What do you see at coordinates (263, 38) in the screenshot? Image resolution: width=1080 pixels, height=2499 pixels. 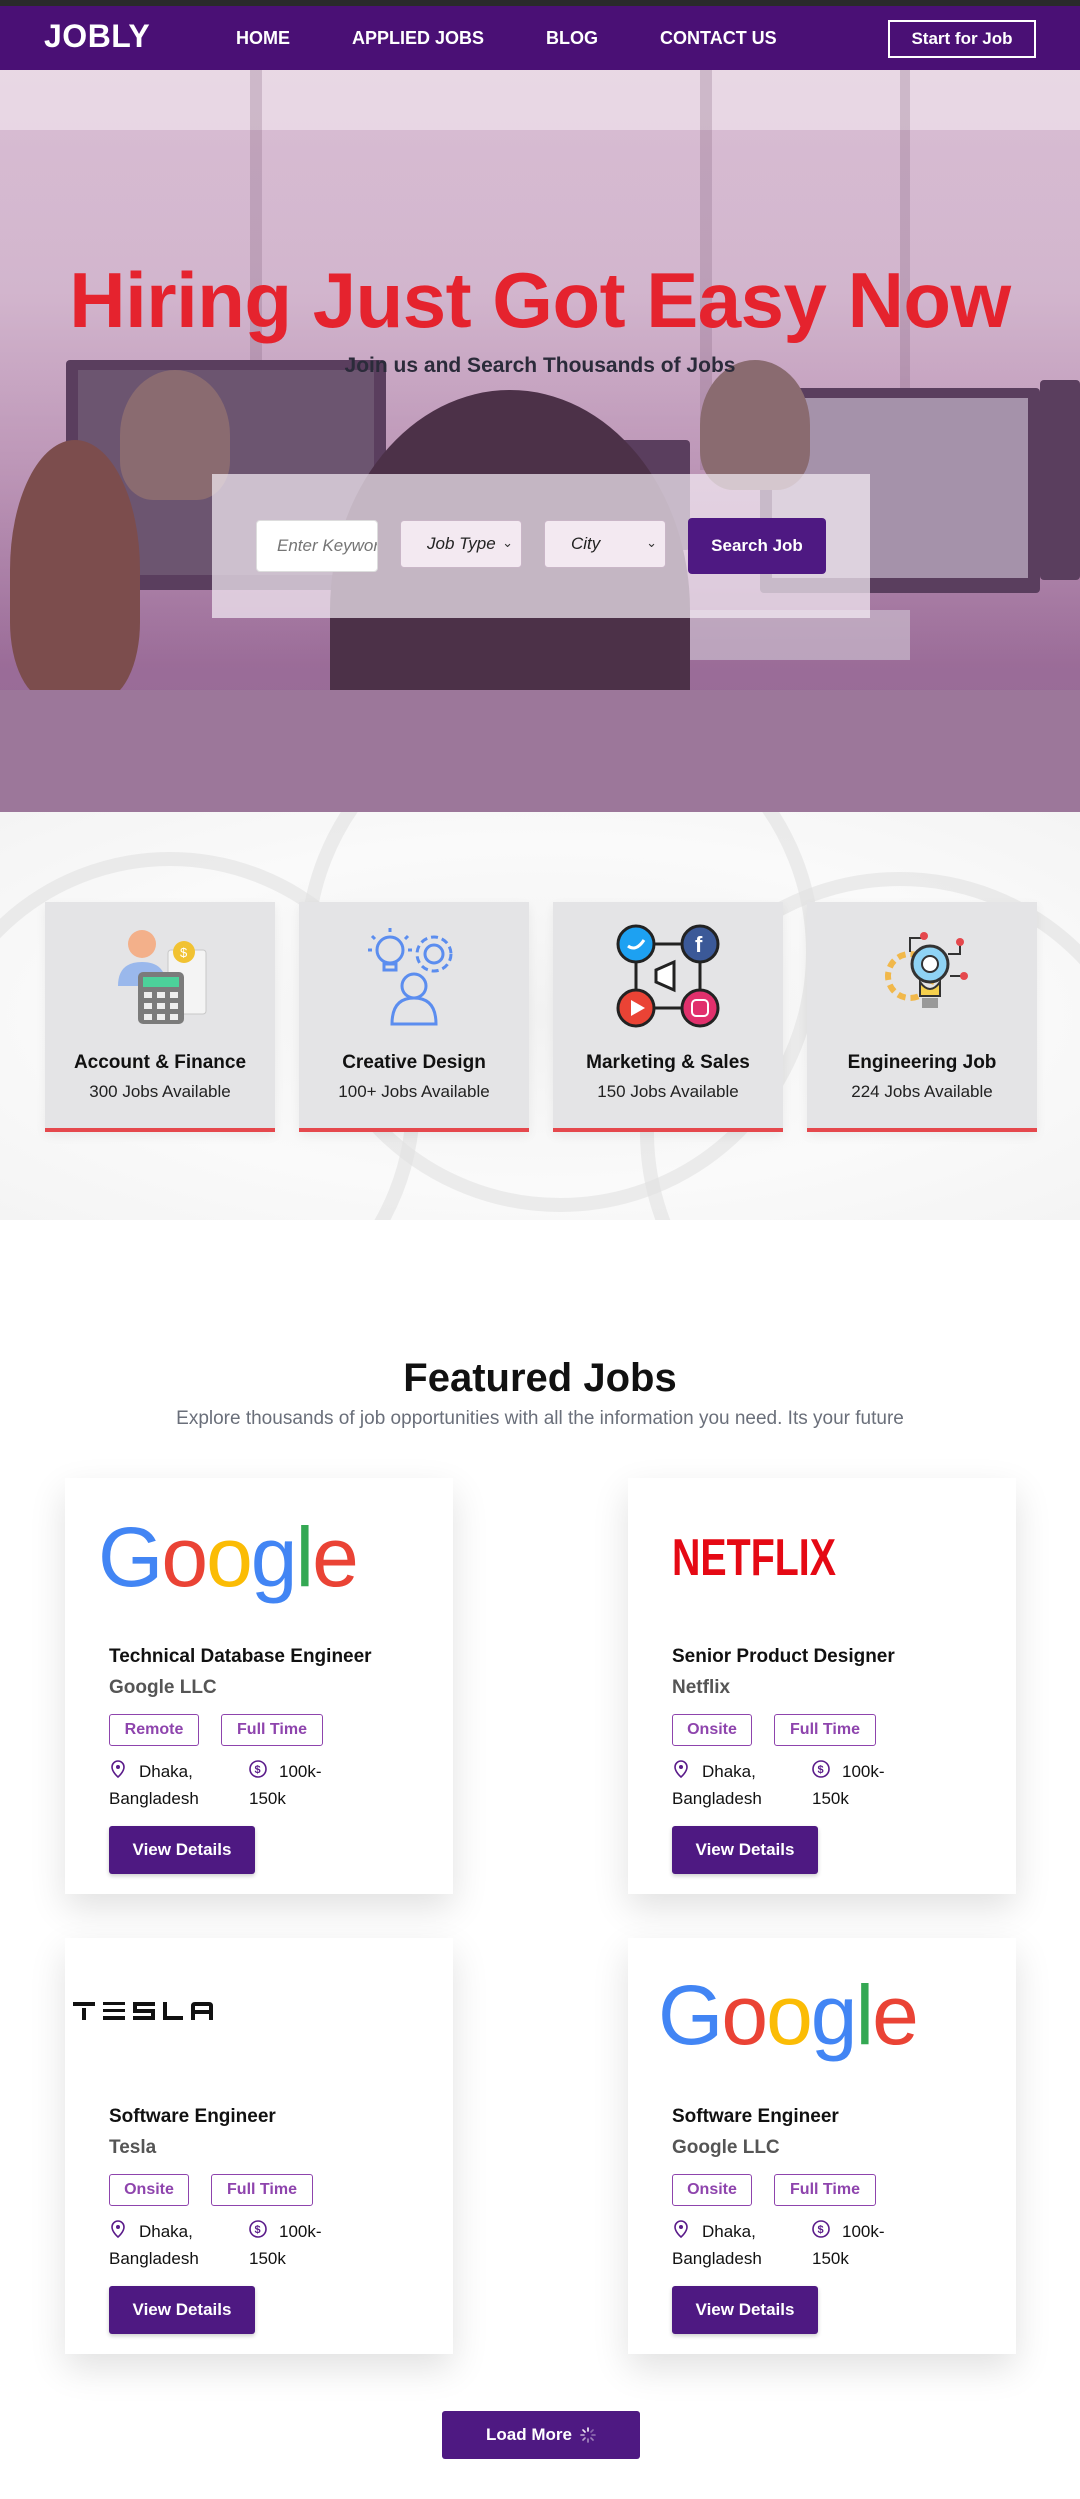 I see `nav-link-home: HOME` at bounding box center [263, 38].